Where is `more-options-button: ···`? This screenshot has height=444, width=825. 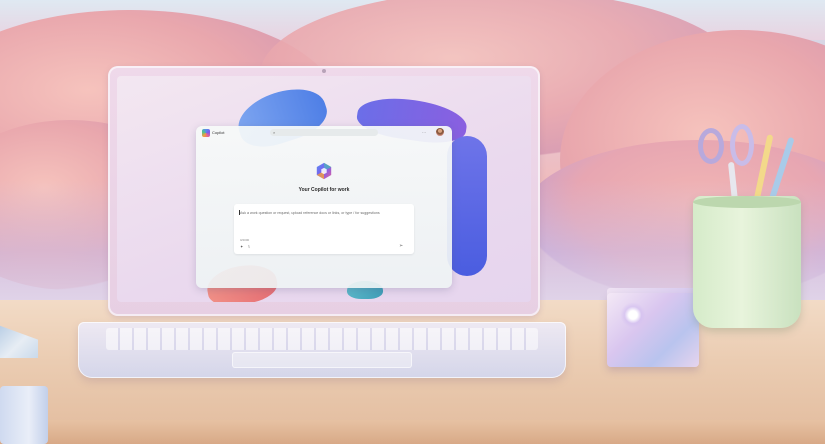 more-options-button: ··· is located at coordinates (424, 132).